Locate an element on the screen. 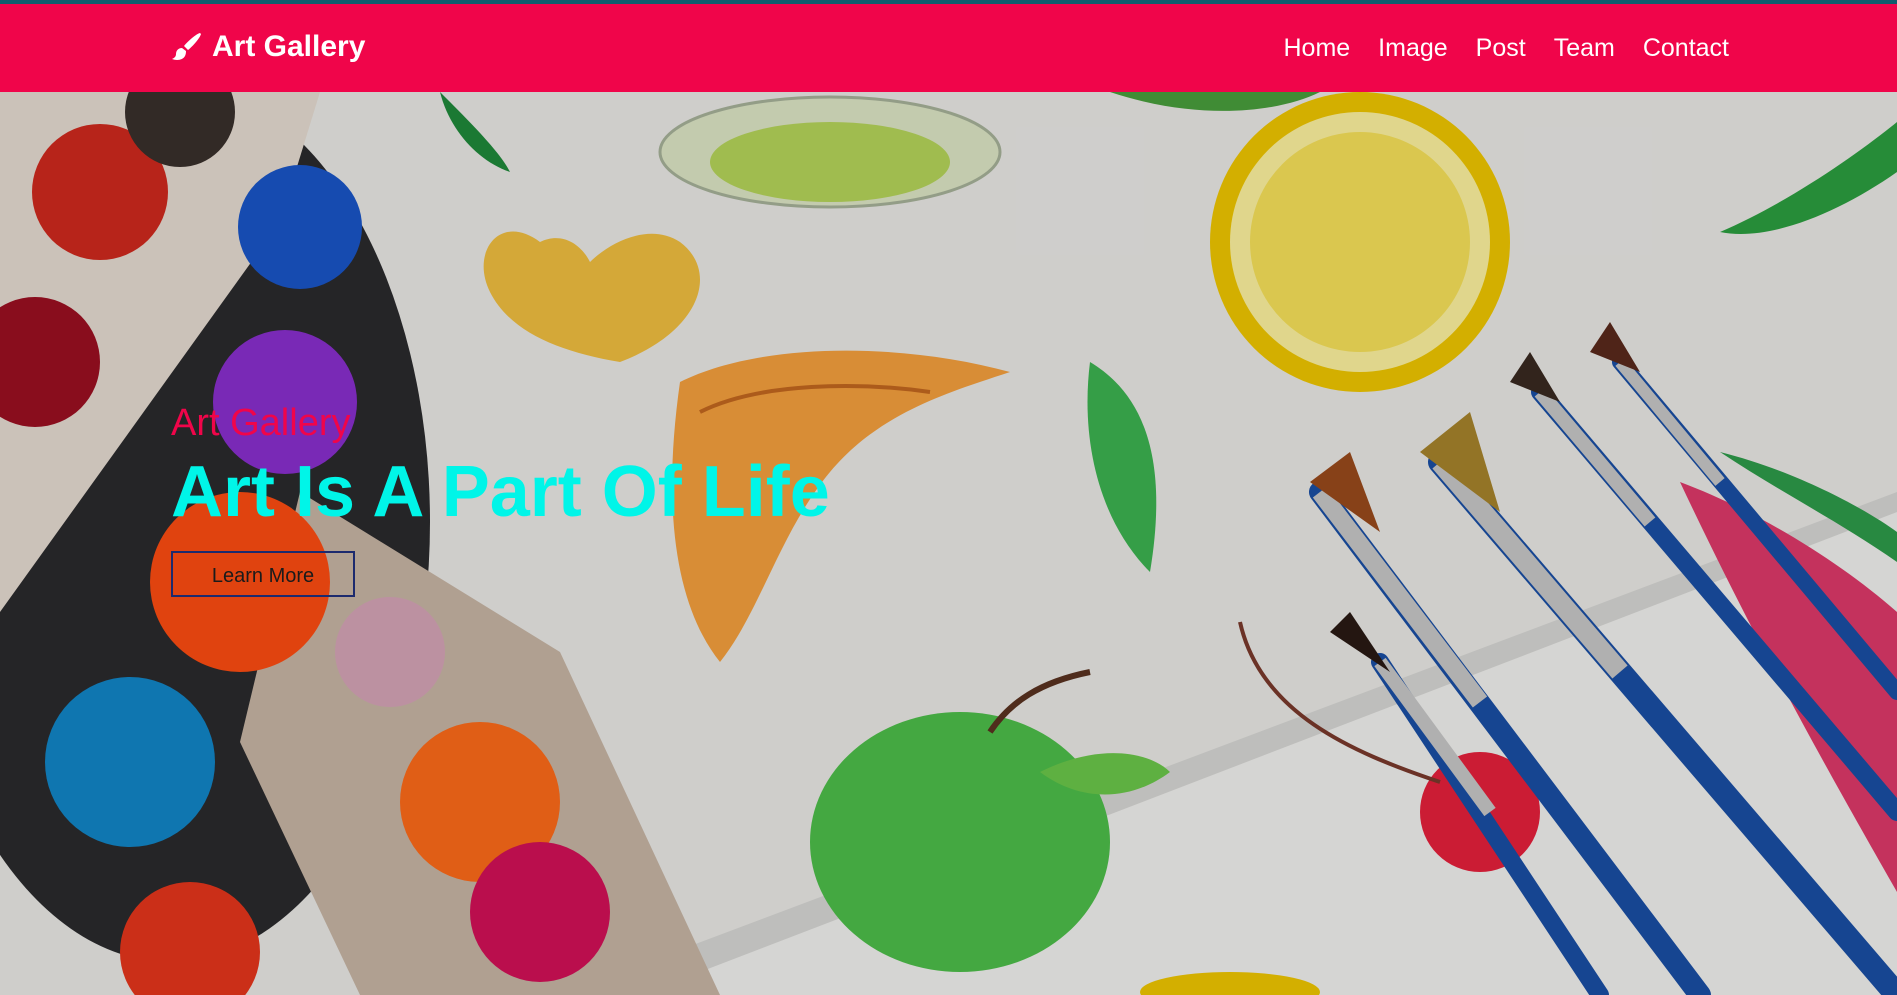 The image size is (1897, 995). brand-name: Art Gallery is located at coordinates (289, 46).